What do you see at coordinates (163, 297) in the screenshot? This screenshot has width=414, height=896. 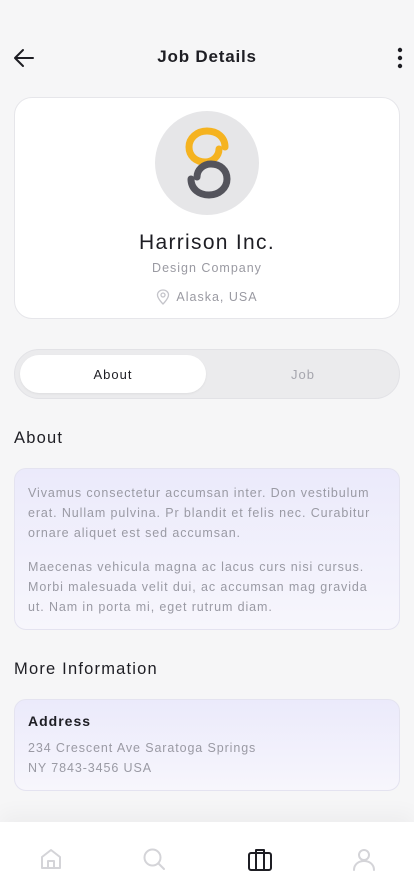 I see `map-pin-icon` at bounding box center [163, 297].